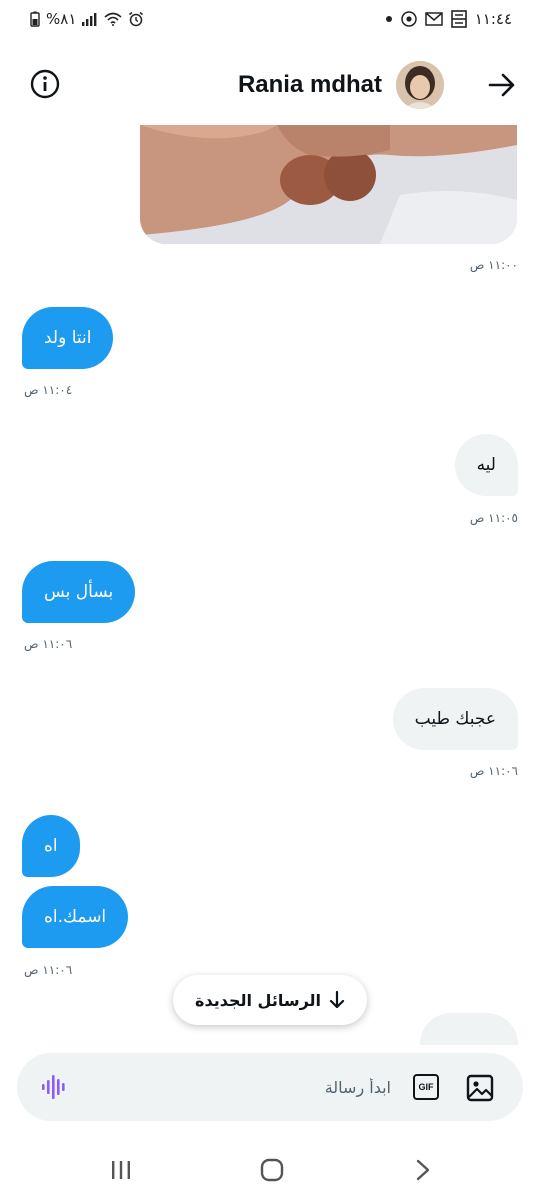  Describe the element at coordinates (61, 19) in the screenshot. I see `battery-level: %٨١` at that location.